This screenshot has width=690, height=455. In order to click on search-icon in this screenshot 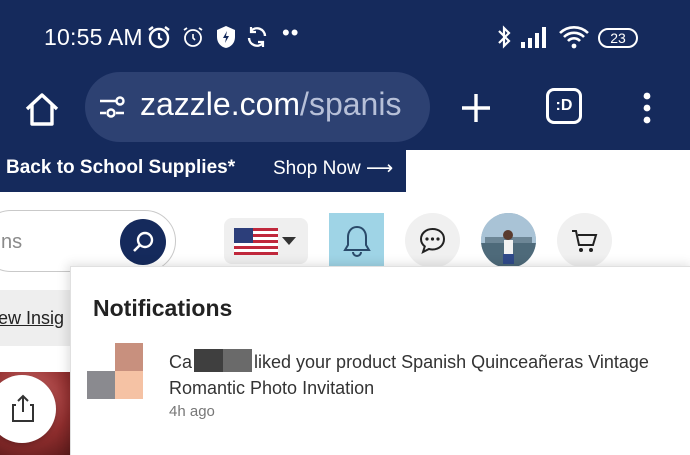, I will do `click(143, 241)`.